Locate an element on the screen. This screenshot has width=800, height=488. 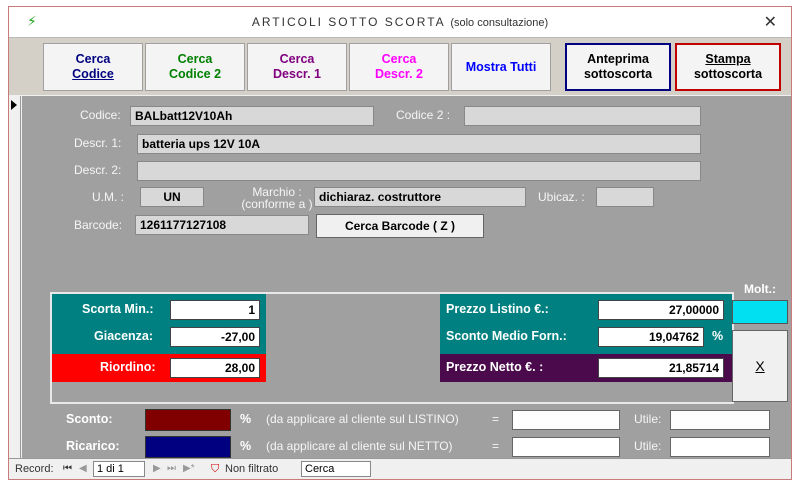
scorta-min-label: Scorta Min.: is located at coordinates (118, 309).